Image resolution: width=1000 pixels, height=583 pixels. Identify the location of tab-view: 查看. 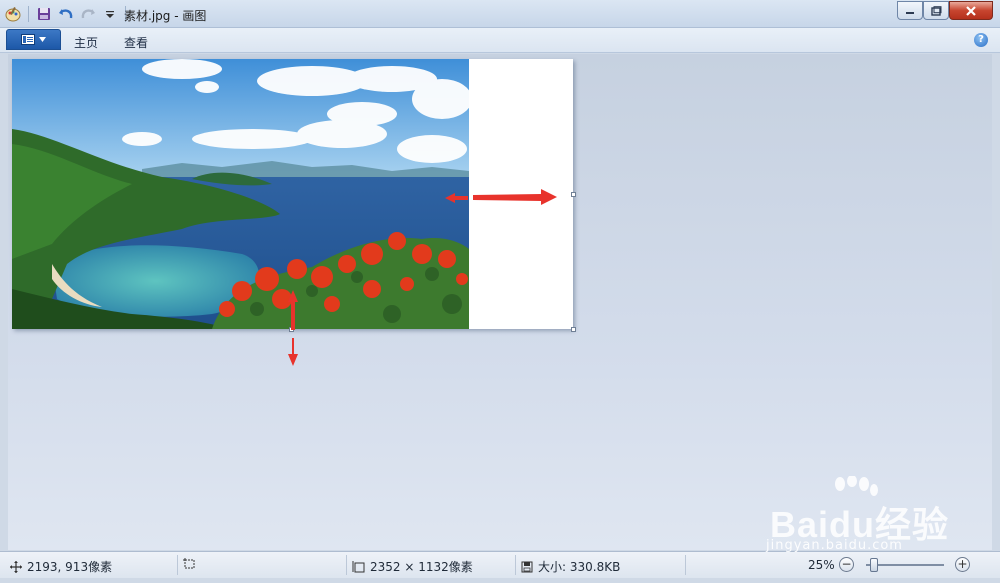
(136, 42).